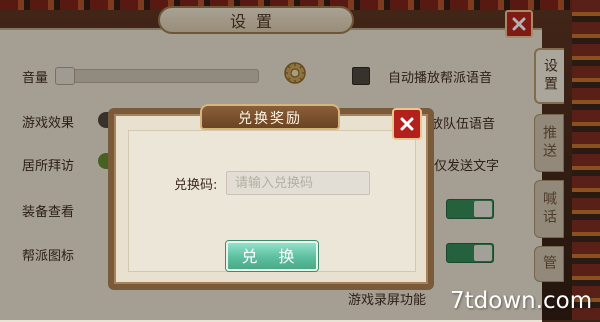 Image resolution: width=600 pixels, height=322 pixels. I want to click on redeem-code-label: 兑换码:, so click(196, 185).